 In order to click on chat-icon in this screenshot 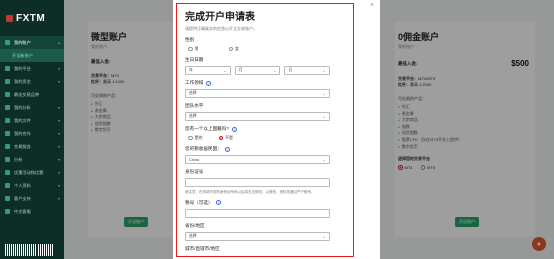, I will do `click(7, 211)`.